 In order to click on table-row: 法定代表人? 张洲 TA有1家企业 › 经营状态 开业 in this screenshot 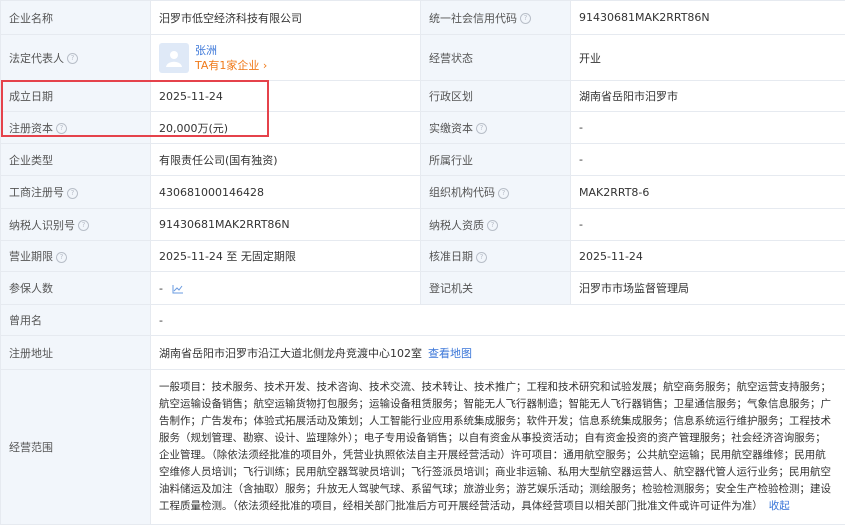, I will do `click(423, 58)`.